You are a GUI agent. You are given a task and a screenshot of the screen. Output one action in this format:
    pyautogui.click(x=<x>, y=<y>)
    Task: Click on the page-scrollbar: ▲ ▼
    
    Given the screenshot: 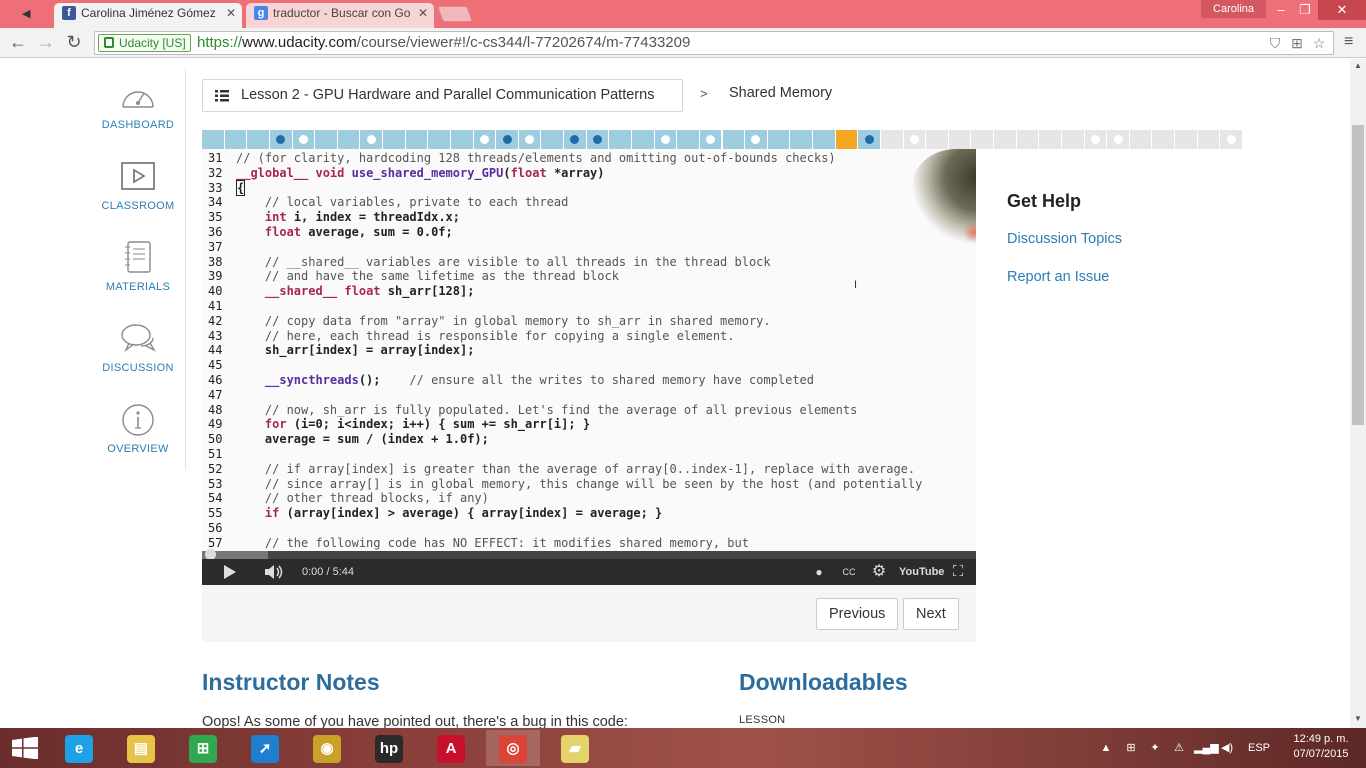 What is the action you would take?
    pyautogui.click(x=1358, y=393)
    